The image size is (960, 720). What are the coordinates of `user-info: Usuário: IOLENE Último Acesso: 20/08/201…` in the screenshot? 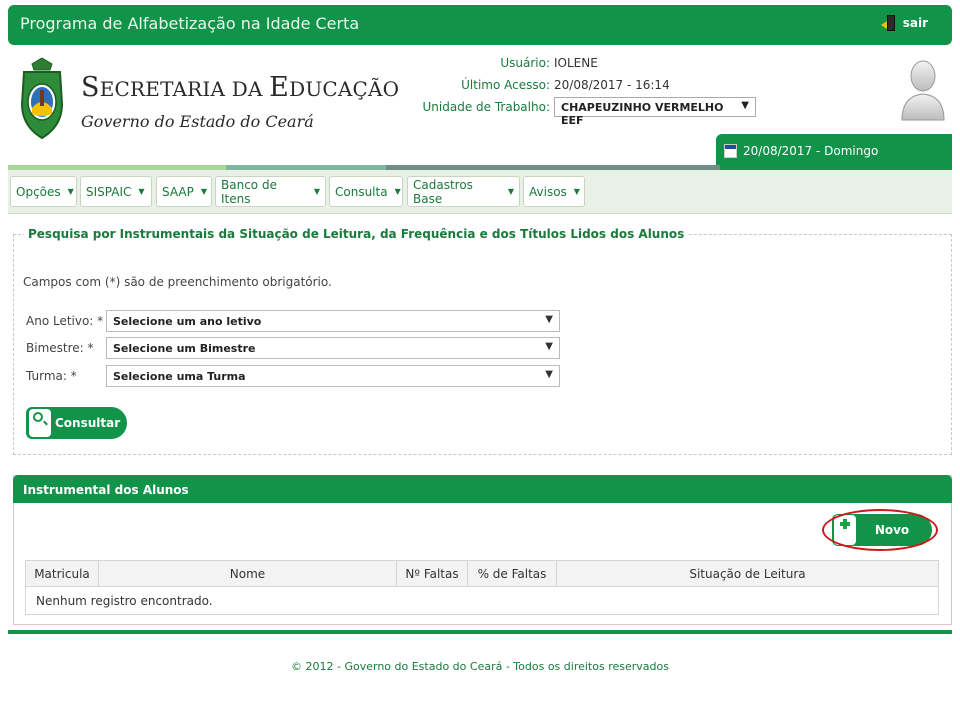 It's located at (588, 89).